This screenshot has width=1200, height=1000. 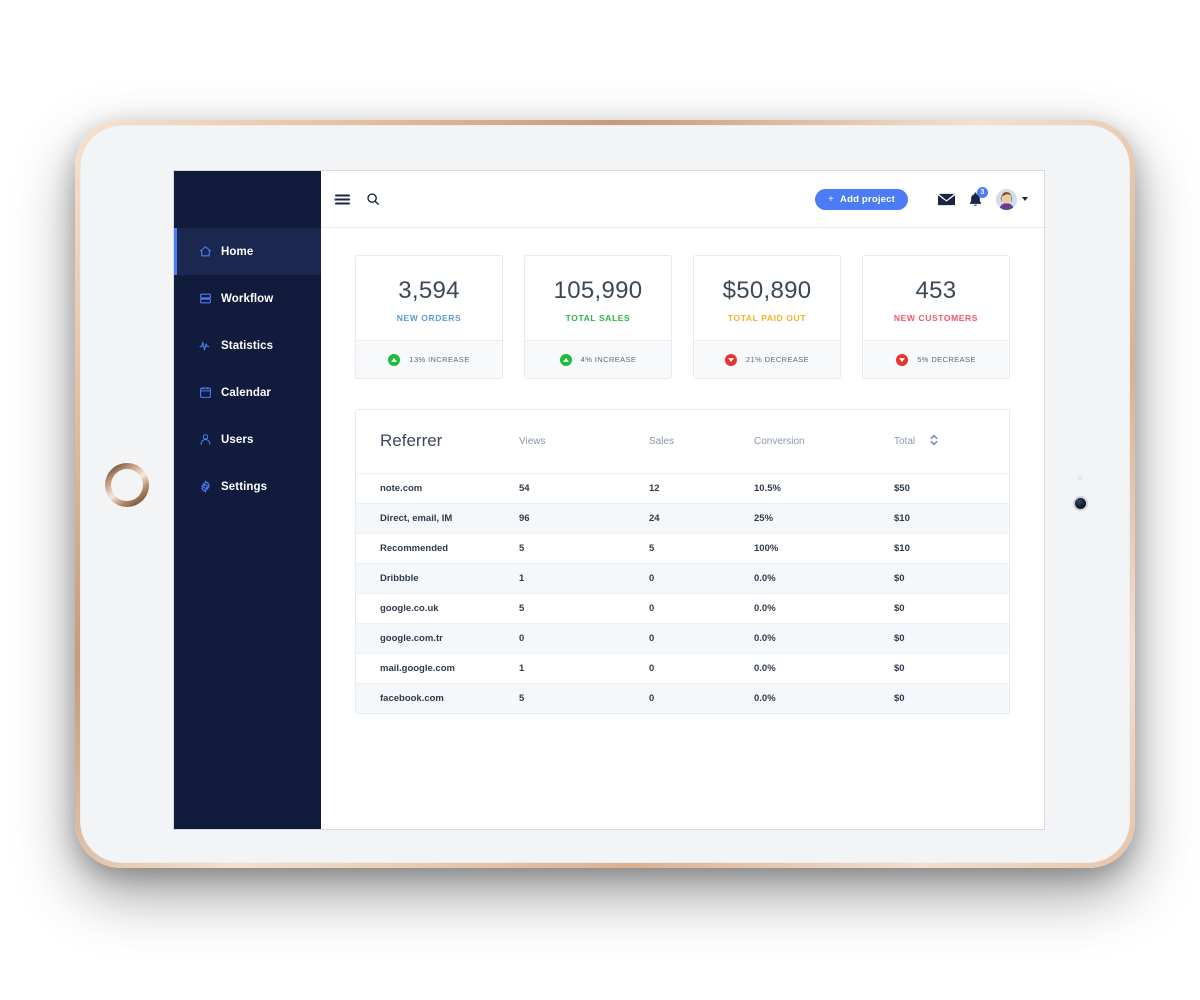 I want to click on topbar: + Add project 3, so click(x=682, y=199).